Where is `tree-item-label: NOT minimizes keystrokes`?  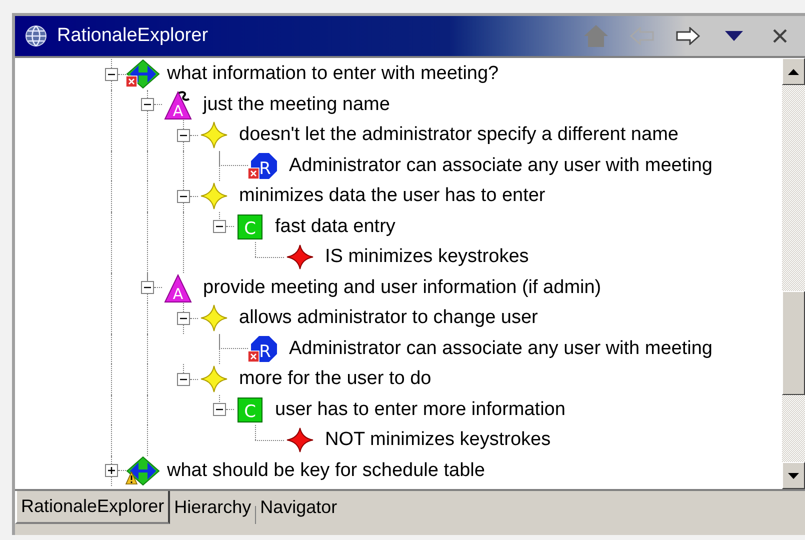 tree-item-label: NOT minimizes keystrokes is located at coordinates (438, 440).